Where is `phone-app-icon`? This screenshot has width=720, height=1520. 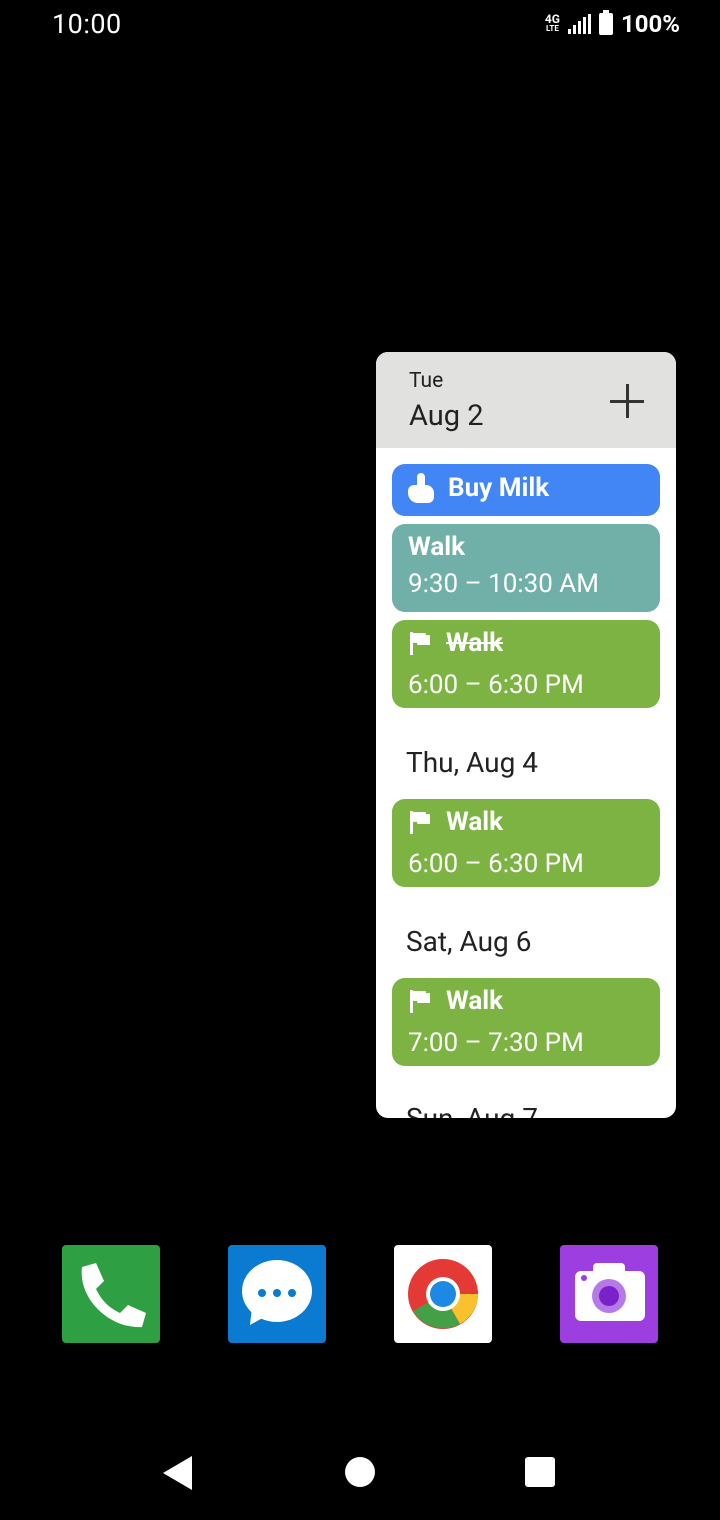
phone-app-icon is located at coordinates (111, 1294).